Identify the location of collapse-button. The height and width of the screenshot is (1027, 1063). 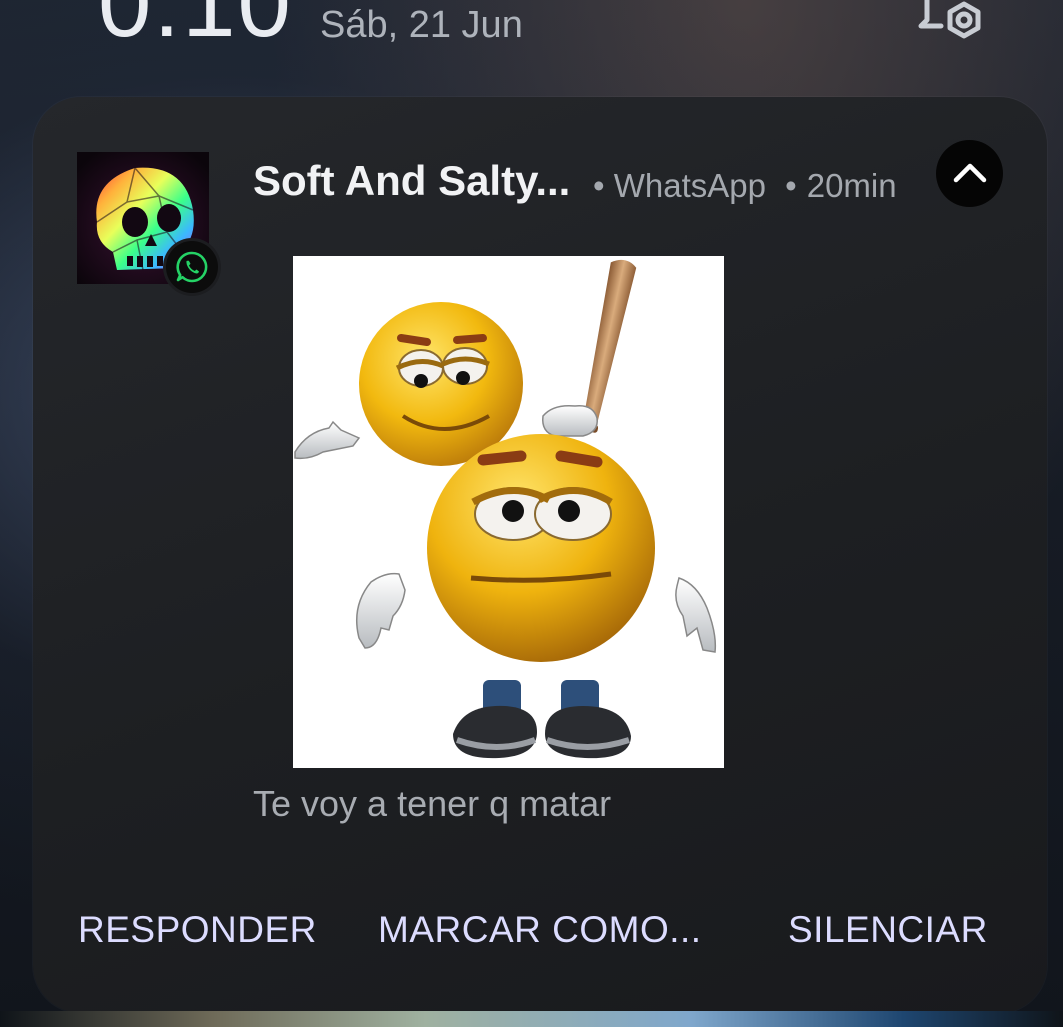
(969, 173).